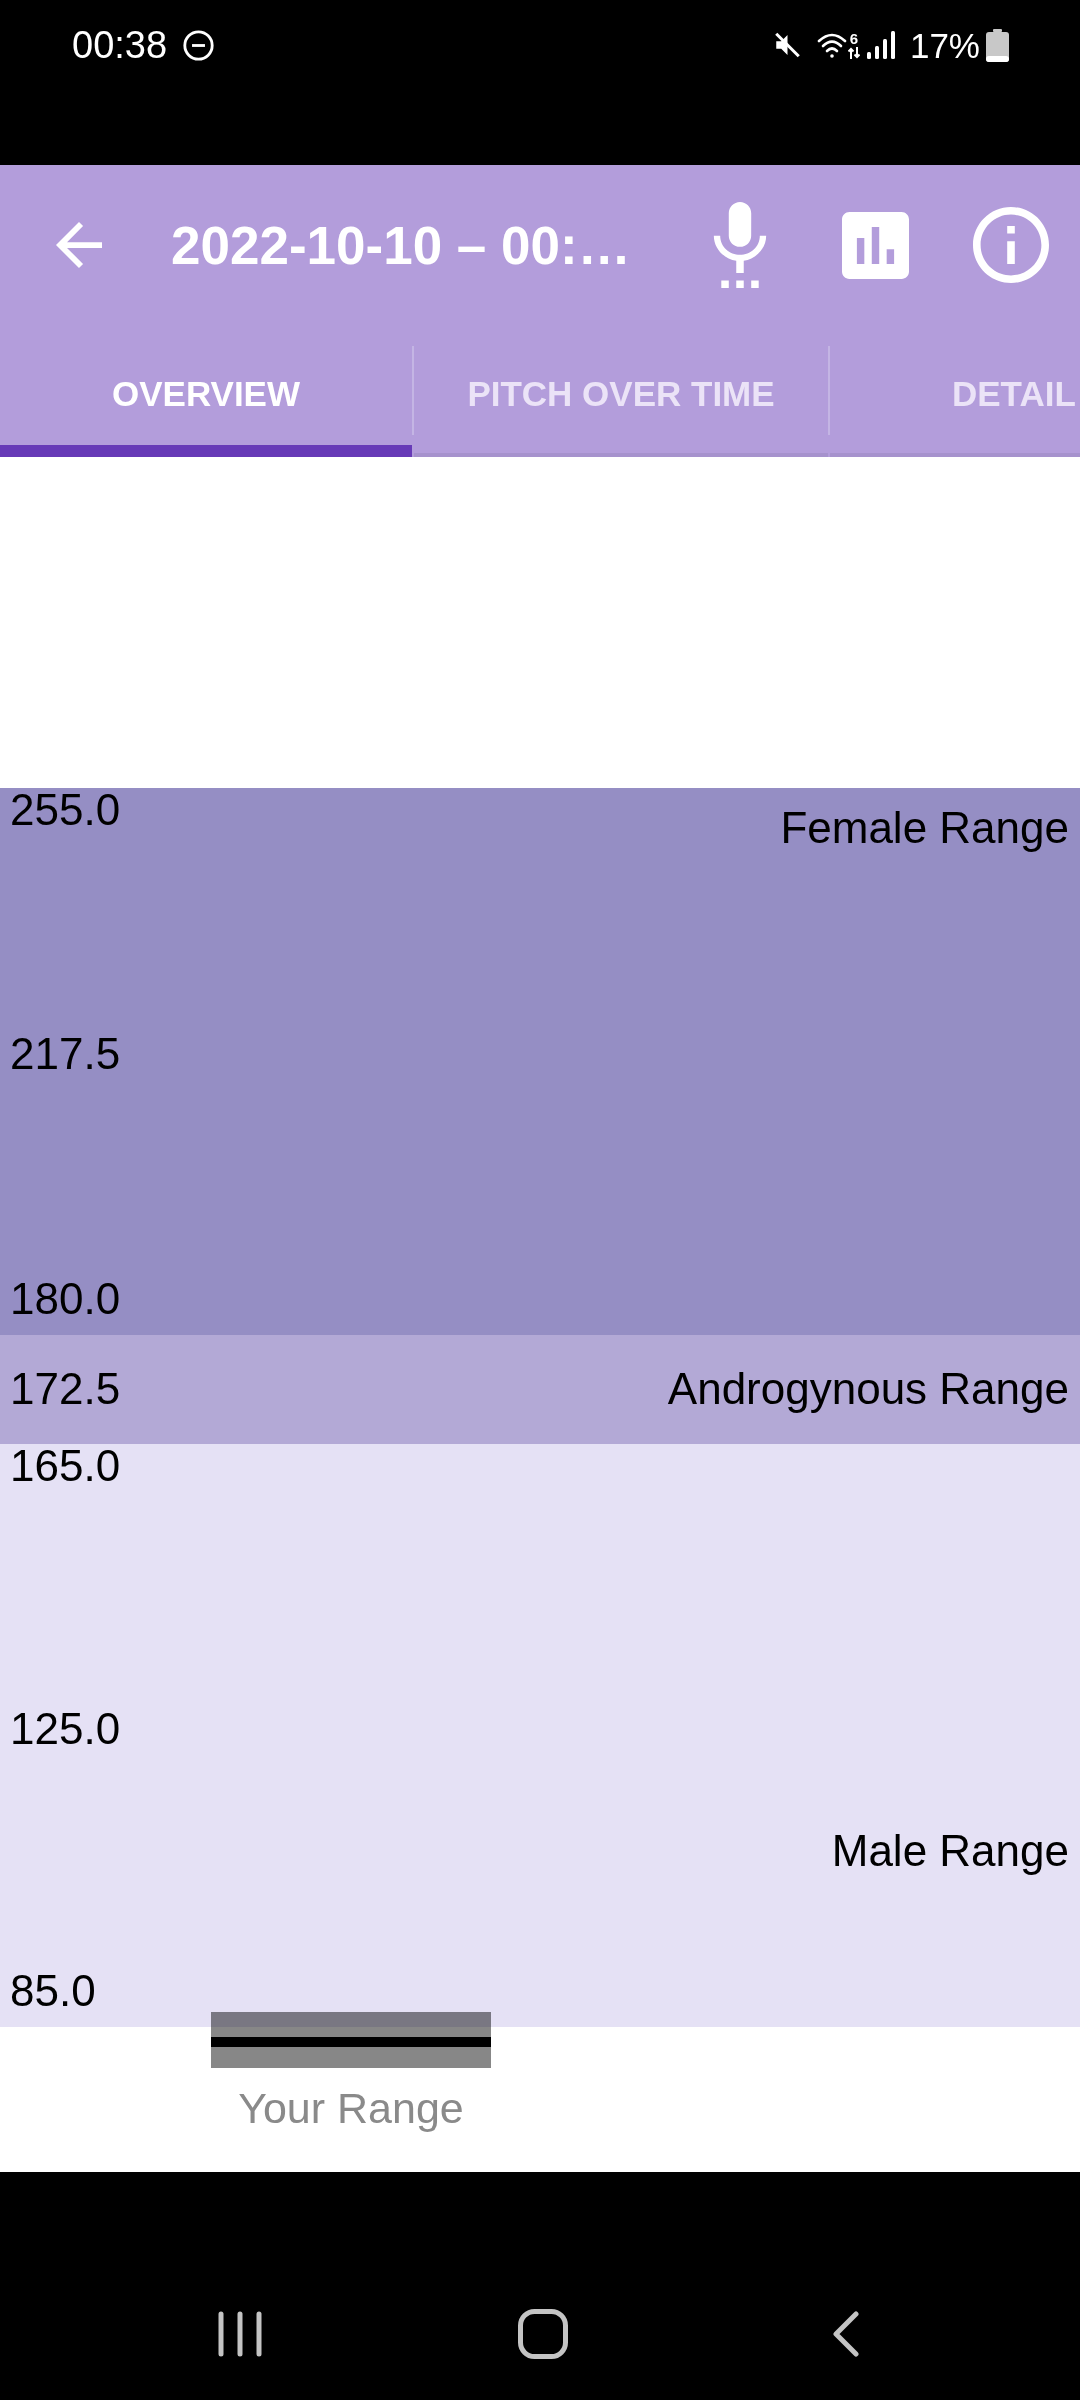 The image size is (1080, 2400). Describe the element at coordinates (997, 45) in the screenshot. I see `battery-icon` at that location.